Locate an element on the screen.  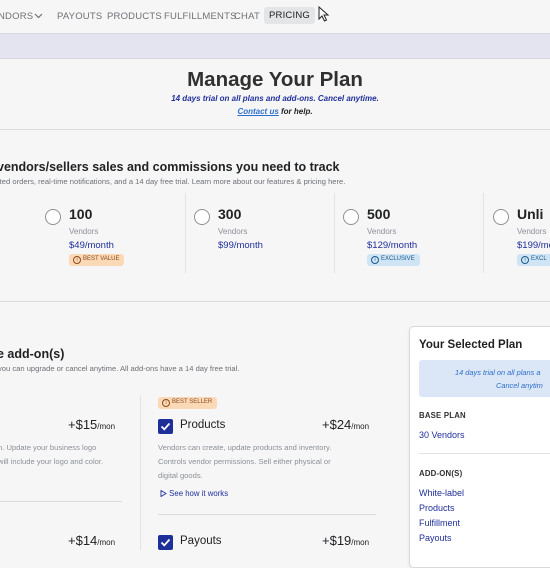
panel-divider is located at coordinates (484, 453).